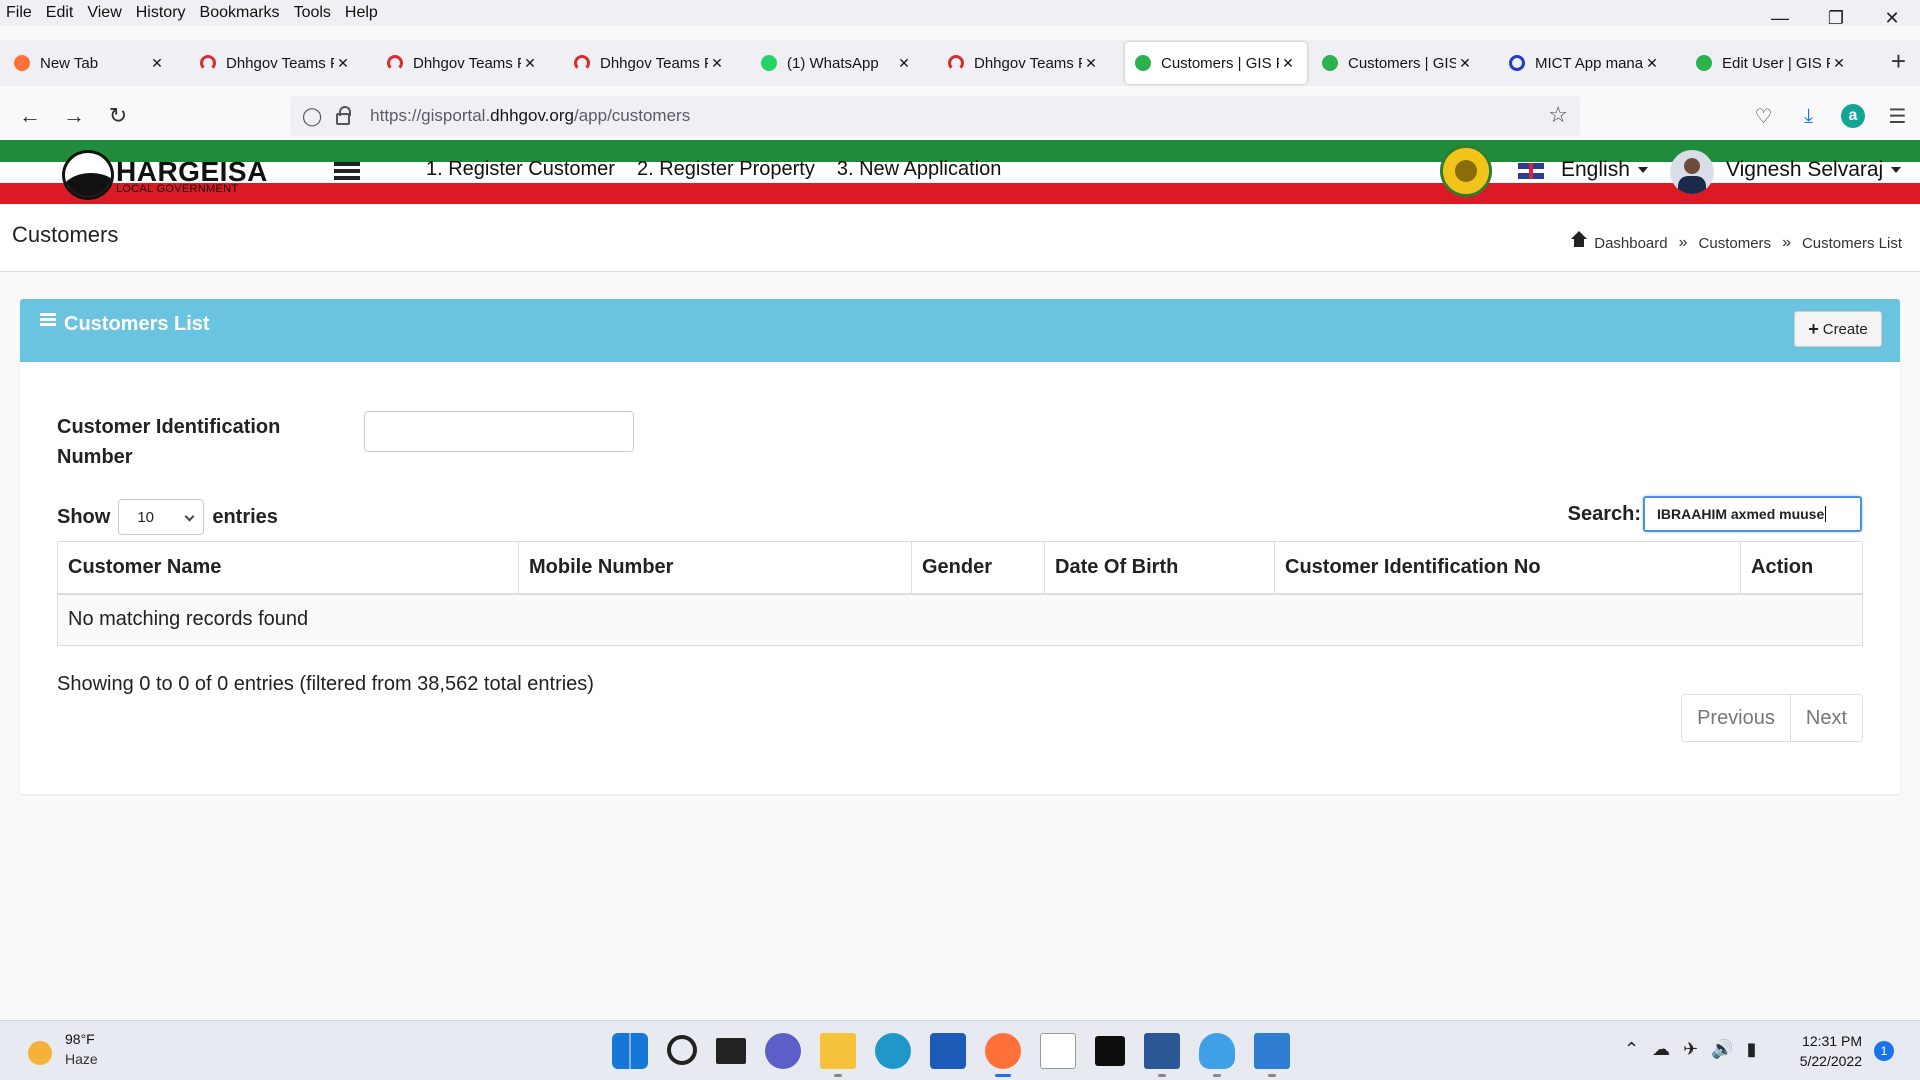  What do you see at coordinates (1814, 170) in the screenshot?
I see `user-menu: Vignesh Selvaraj` at bounding box center [1814, 170].